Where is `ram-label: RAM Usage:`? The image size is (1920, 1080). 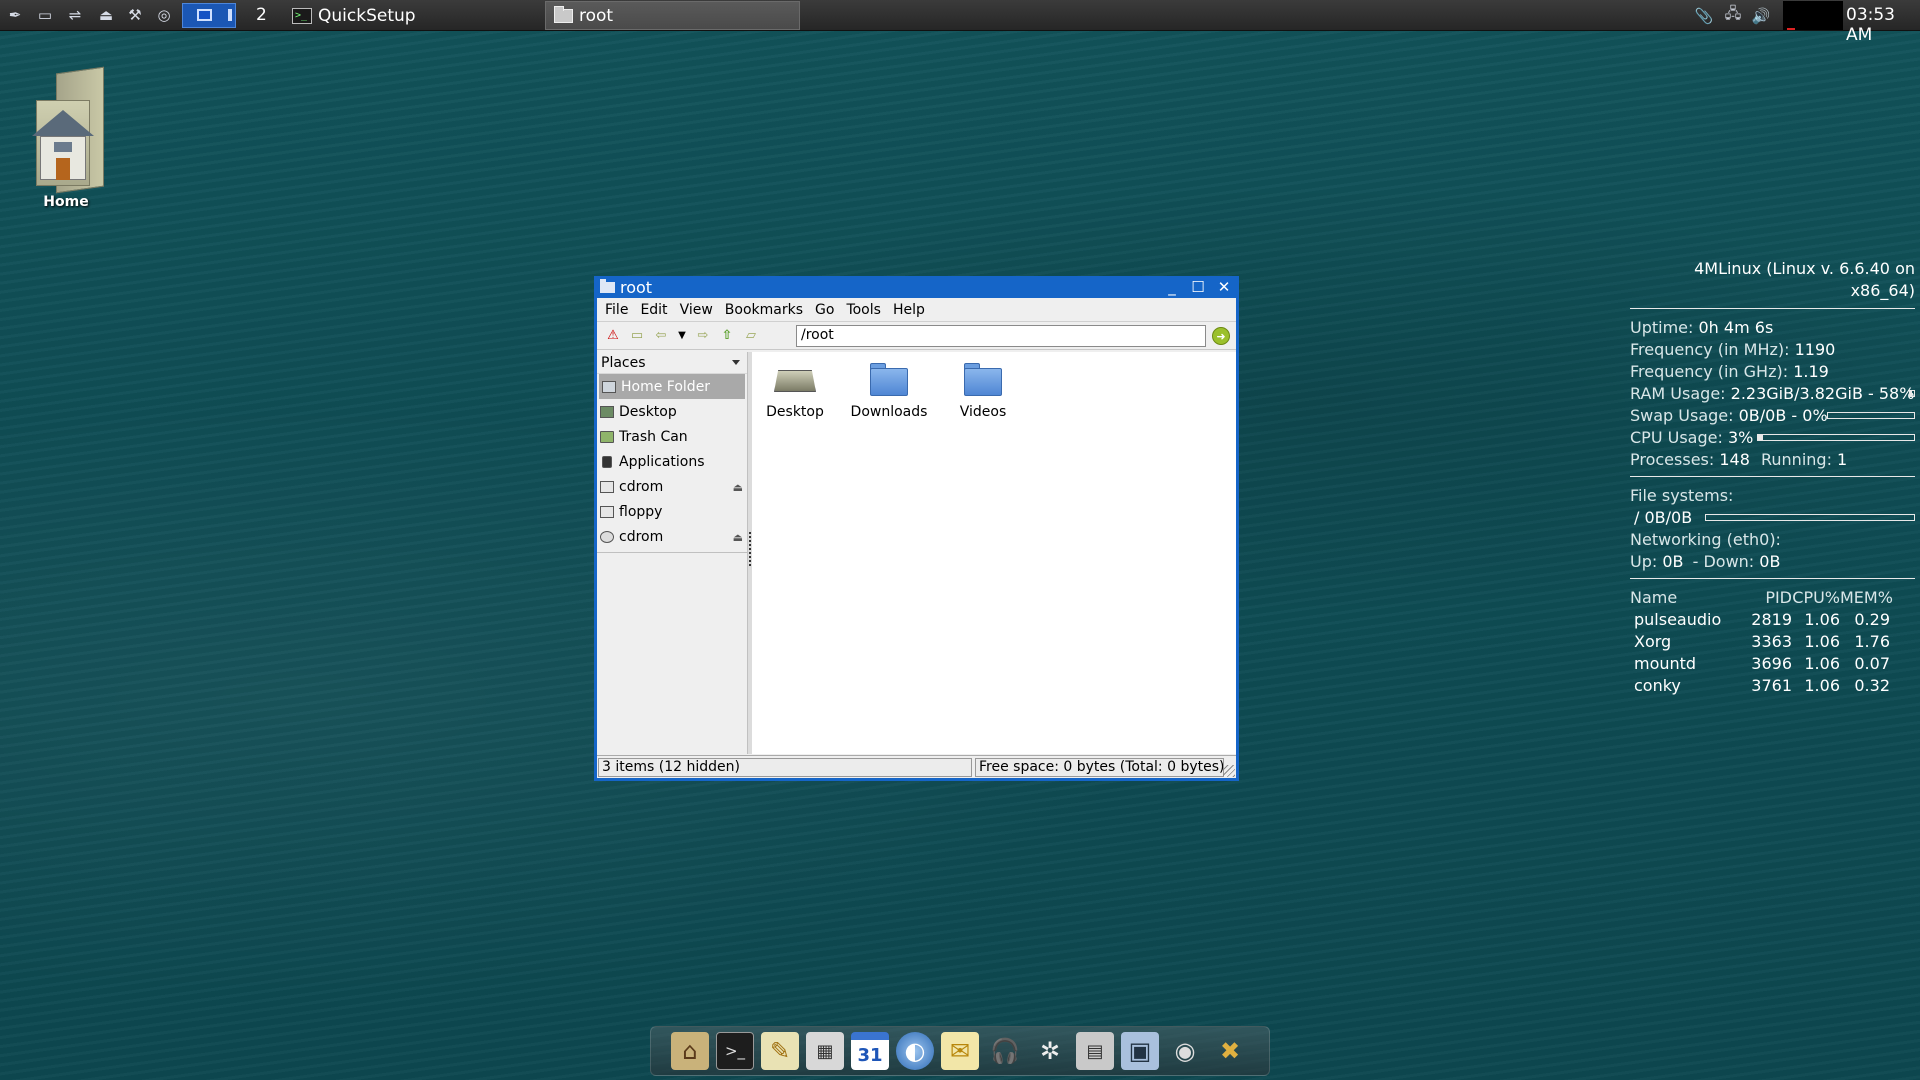
ram-label: RAM Usage: is located at coordinates (1678, 393).